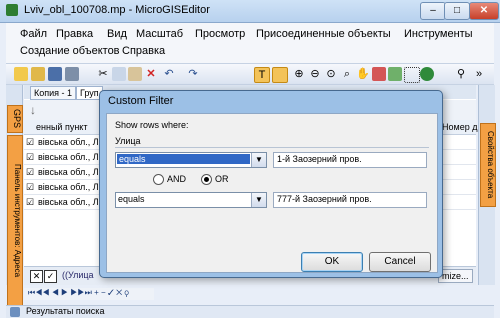 The image size is (500, 318). What do you see at coordinates (70, 51) in the screenshot?
I see `menu-create-objects: Создание объектов` at bounding box center [70, 51].